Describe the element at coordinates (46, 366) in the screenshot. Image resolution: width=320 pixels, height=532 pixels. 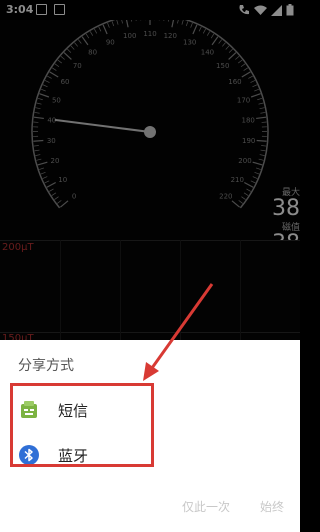
I see `share-sheet-title: 分享方式` at that location.